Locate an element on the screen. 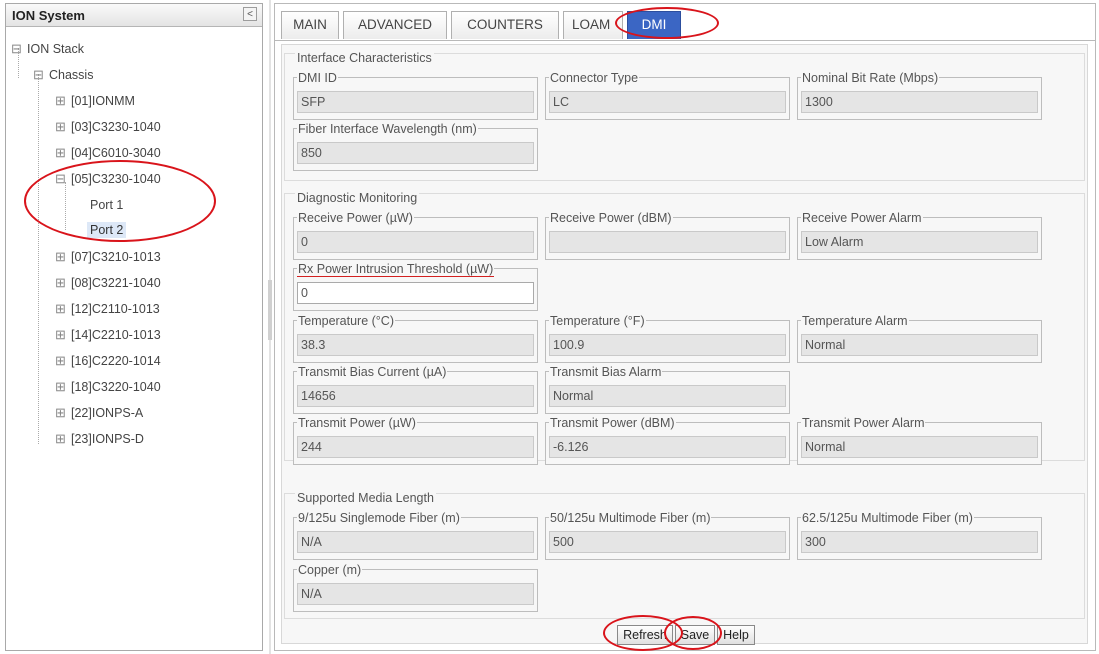 Image resolution: width=1099 pixels, height=654 pixels. tree-item-module: ⊞ [22]IONPS-A is located at coordinates (98, 413).